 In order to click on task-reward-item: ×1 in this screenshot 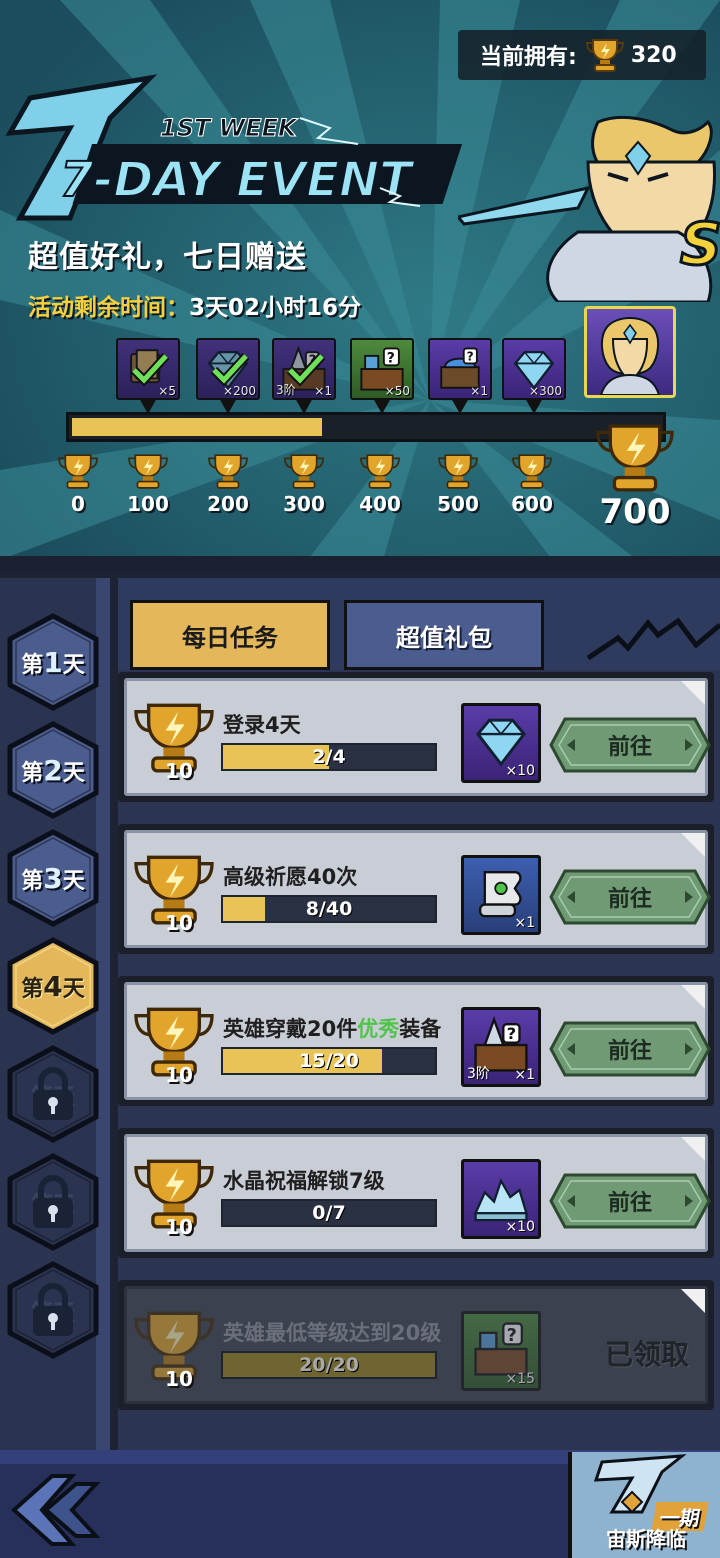, I will do `click(501, 895)`.